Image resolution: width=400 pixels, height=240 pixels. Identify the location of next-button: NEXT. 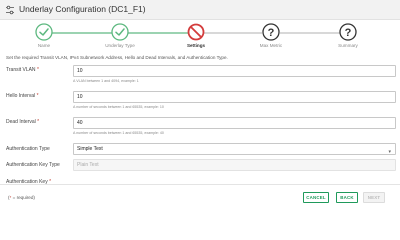
(374, 197).